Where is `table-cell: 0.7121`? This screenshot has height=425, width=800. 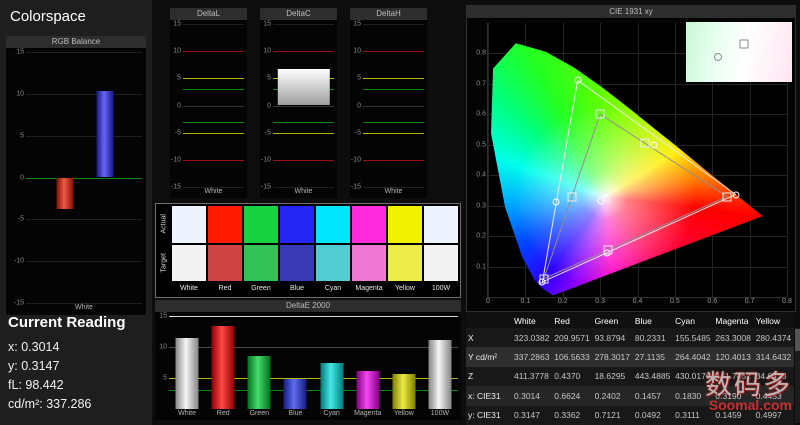 table-cell: 0.7121 is located at coordinates (612, 415).